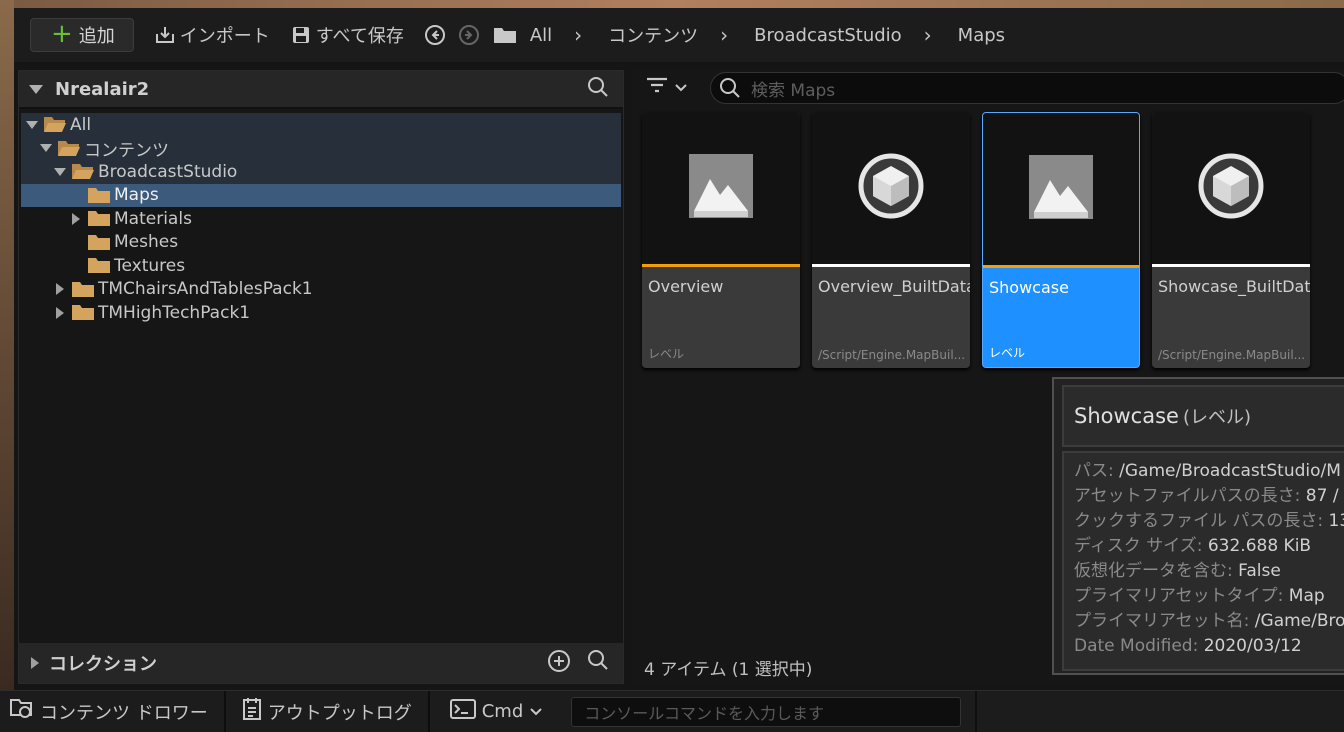 The height and width of the screenshot is (732, 1344). Describe the element at coordinates (1234, 286) in the screenshot. I see `asset-name: Showcase_BuiltData` at that location.